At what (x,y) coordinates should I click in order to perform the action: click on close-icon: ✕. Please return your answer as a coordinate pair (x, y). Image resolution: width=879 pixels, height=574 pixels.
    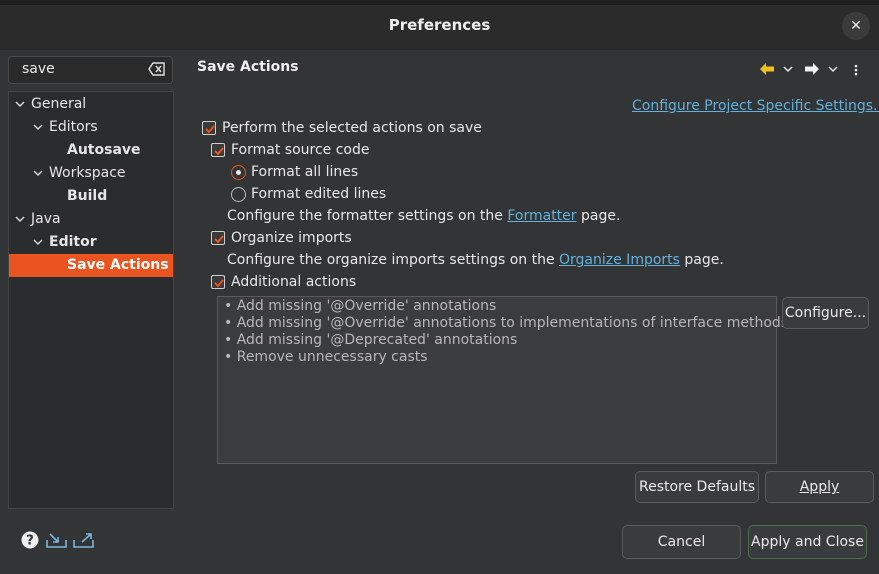
    Looking at the image, I should click on (856, 26).